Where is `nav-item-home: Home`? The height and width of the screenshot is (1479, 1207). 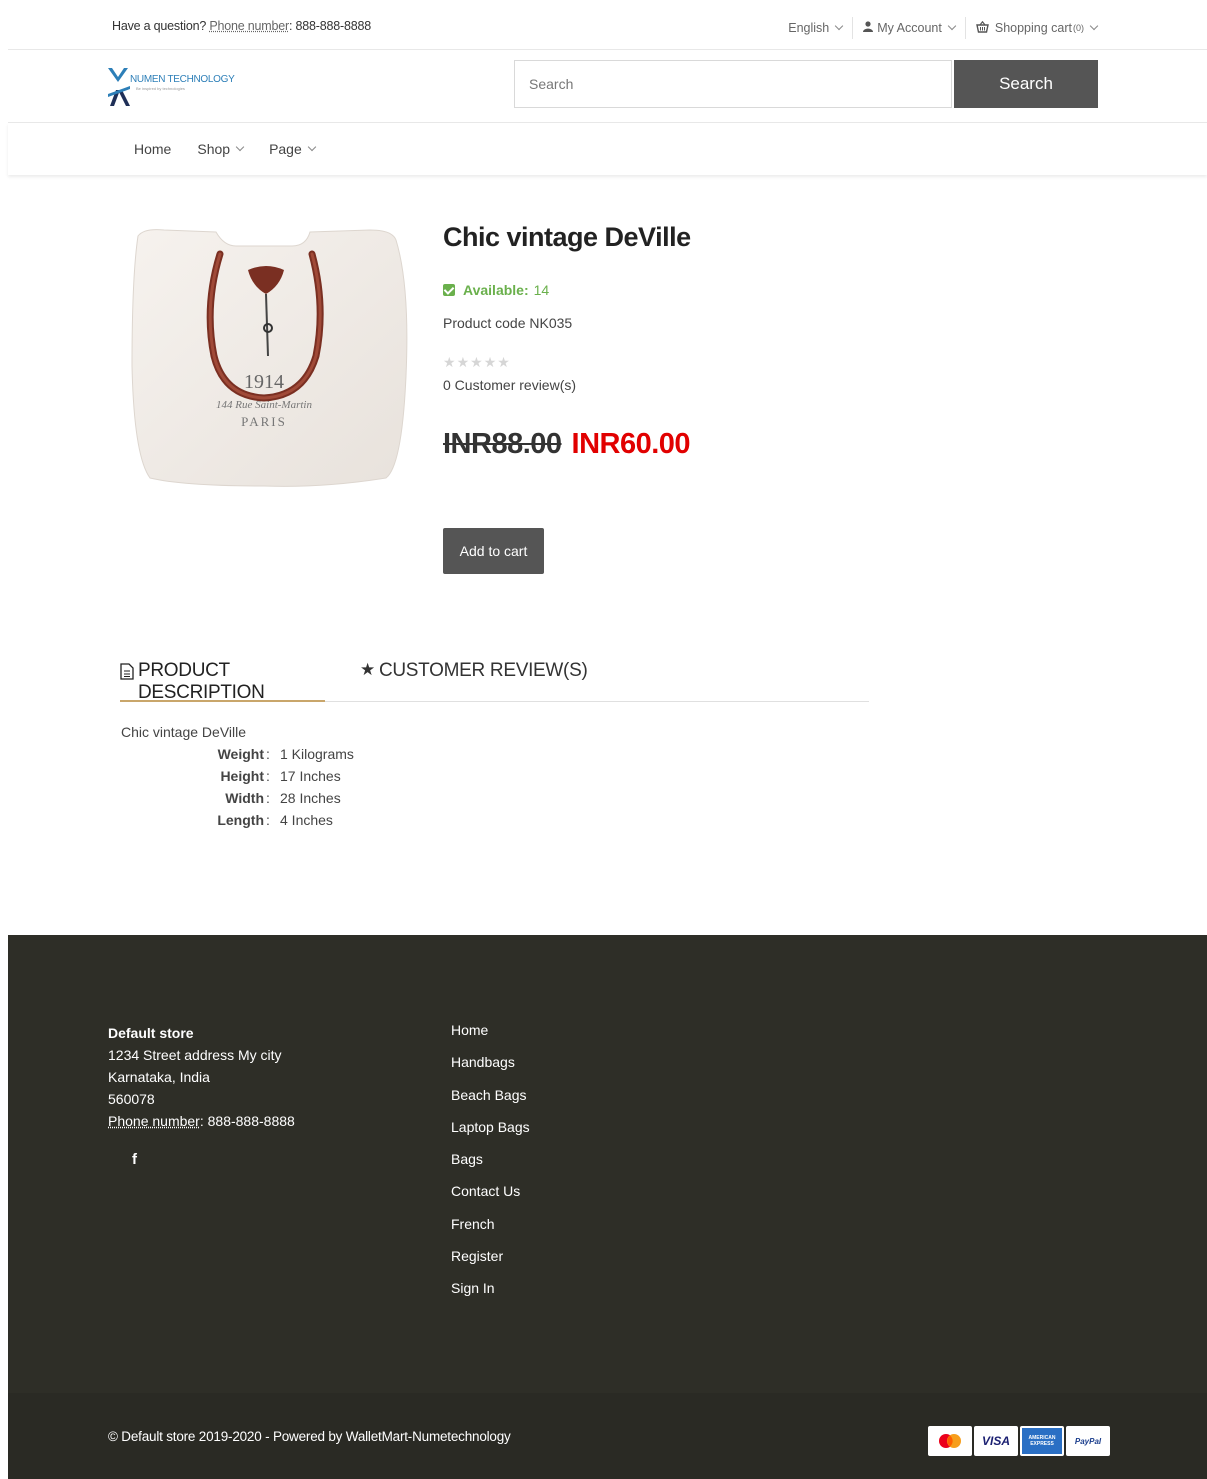 nav-item-home: Home is located at coordinates (152, 149).